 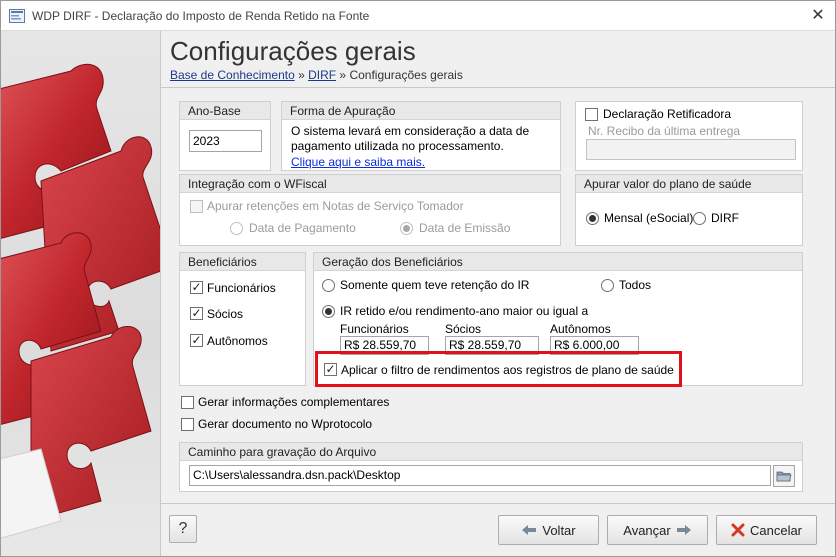 What do you see at coordinates (328, 311) in the screenshot?
I see `ir-retido-radio` at bounding box center [328, 311].